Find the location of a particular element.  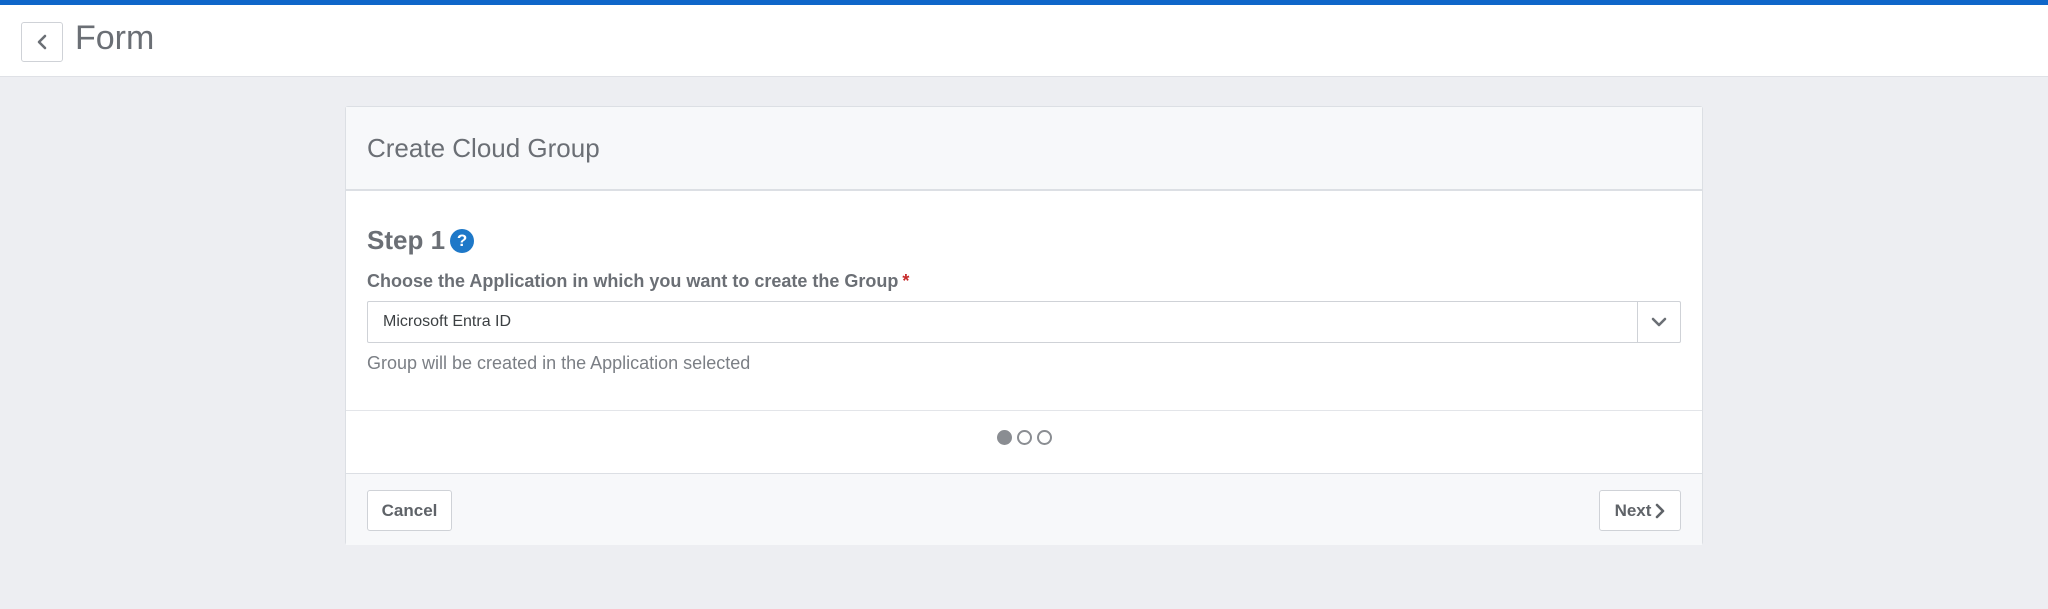

step-heading: Step 1 ? is located at coordinates (421, 240).